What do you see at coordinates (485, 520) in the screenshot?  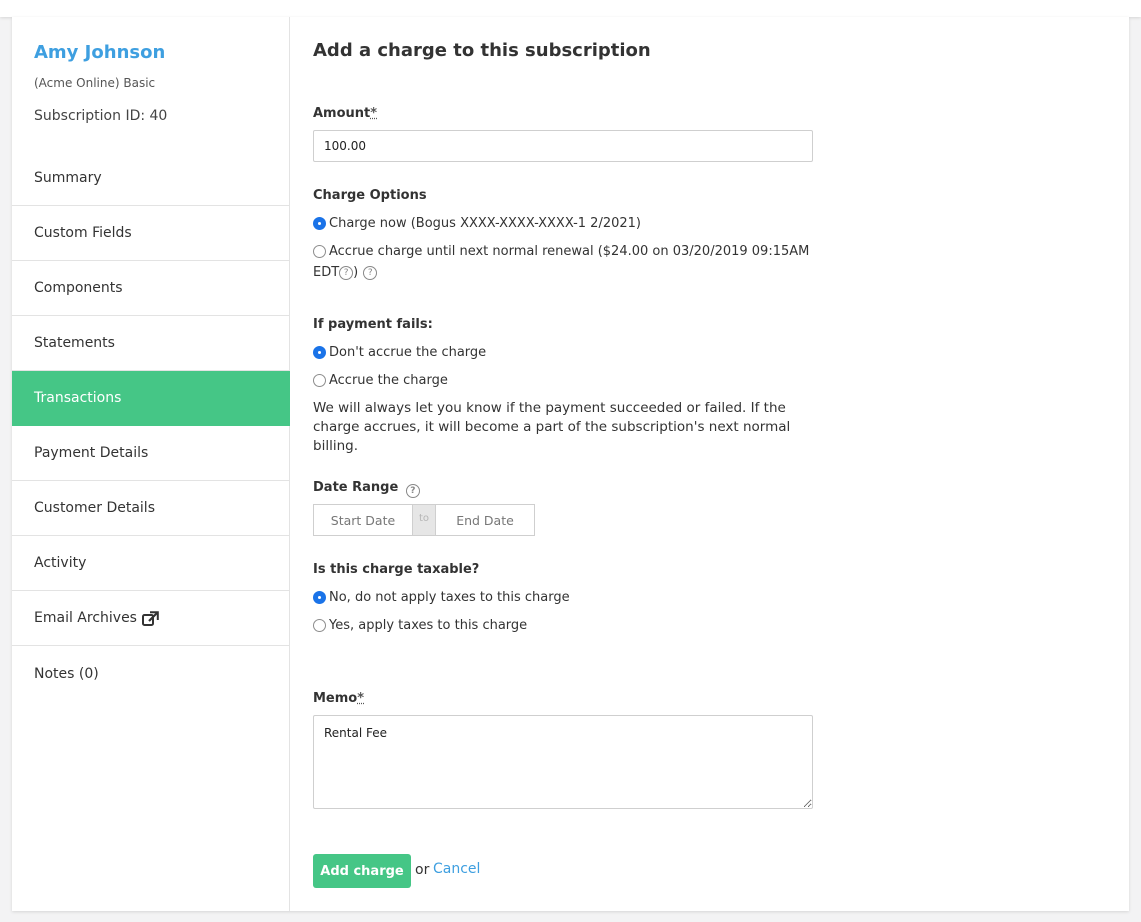 I see `end-date-input: End Date` at bounding box center [485, 520].